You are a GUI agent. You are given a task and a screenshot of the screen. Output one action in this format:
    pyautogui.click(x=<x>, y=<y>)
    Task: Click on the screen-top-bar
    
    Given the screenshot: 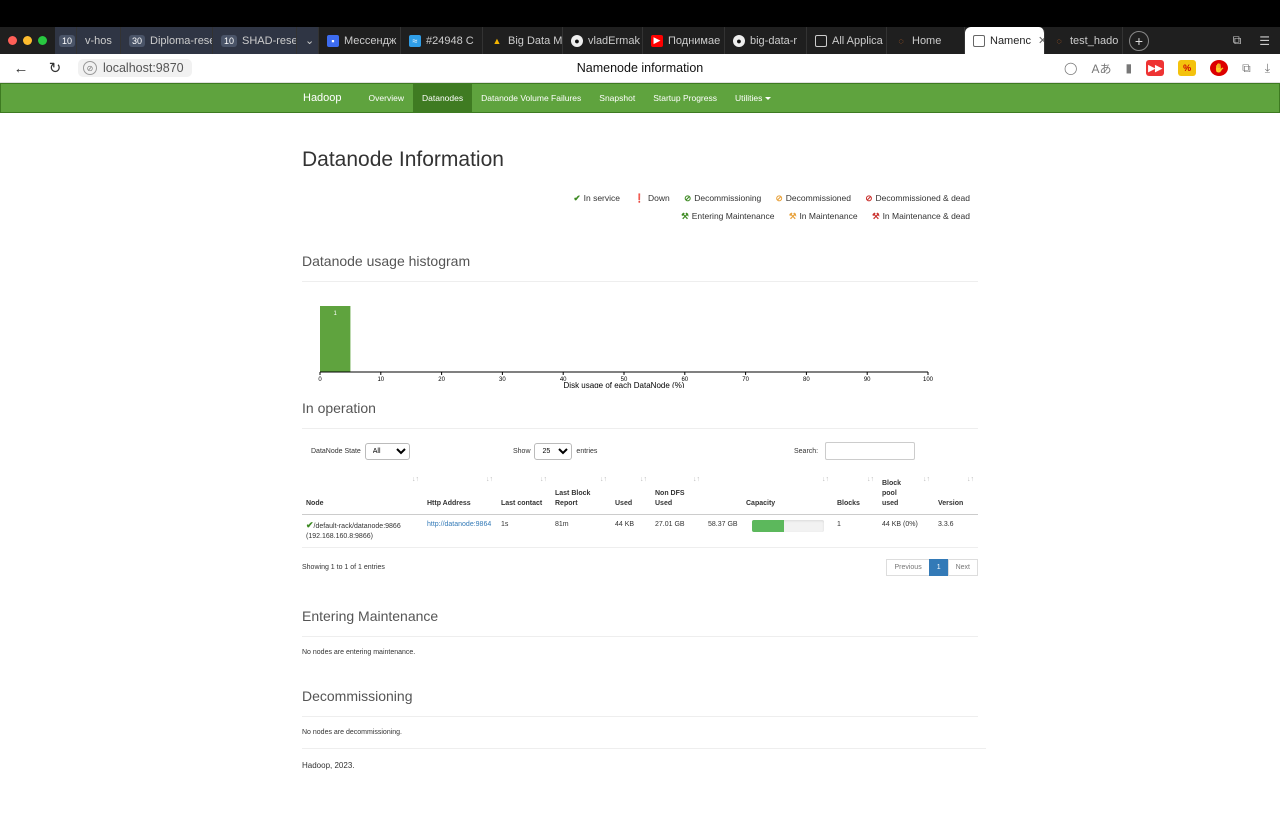 What is the action you would take?
    pyautogui.click(x=640, y=13)
    